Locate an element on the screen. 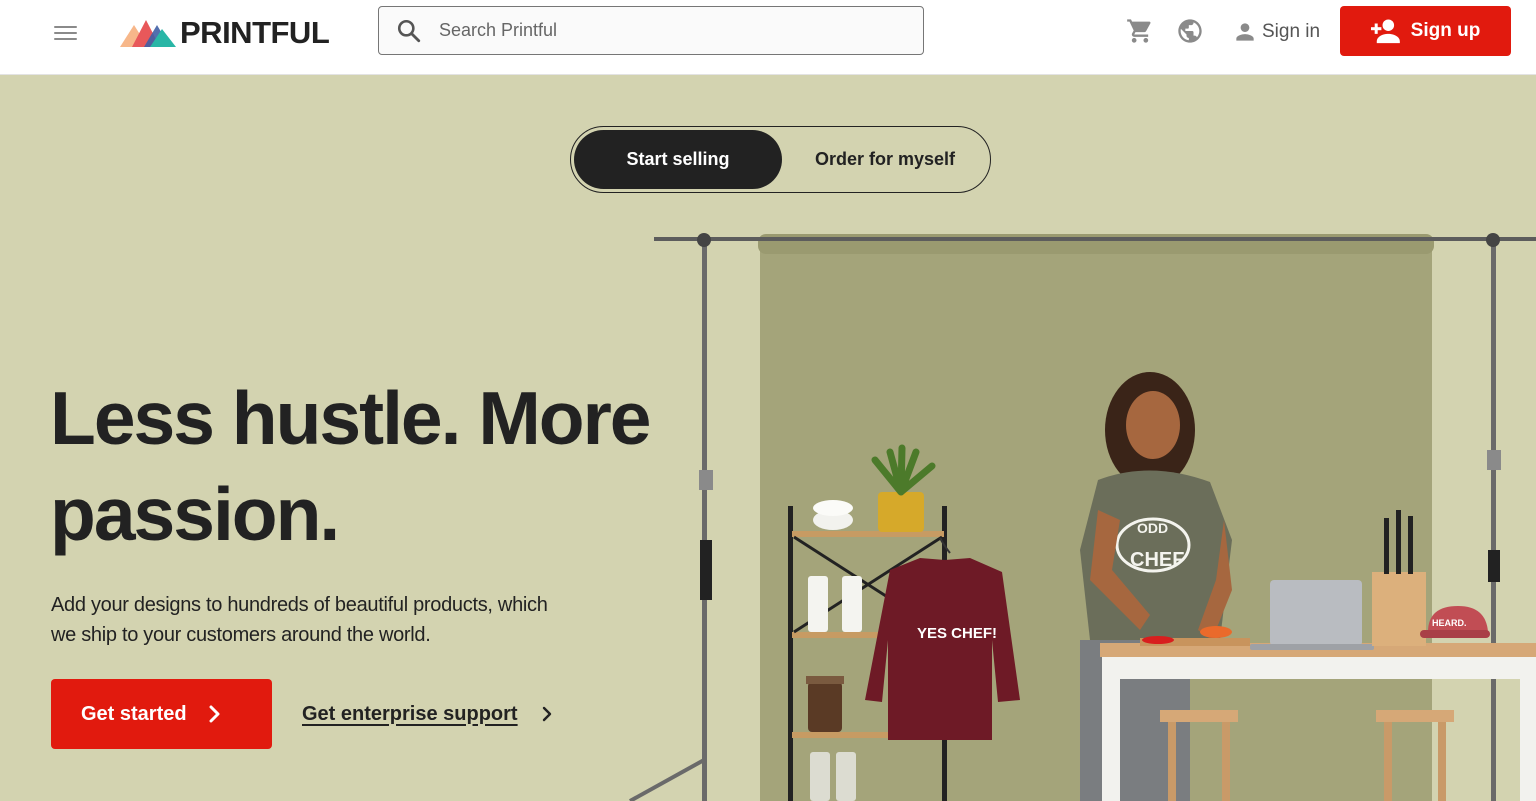  hero-headline: Less hustle. More passion. is located at coordinates (370, 466).